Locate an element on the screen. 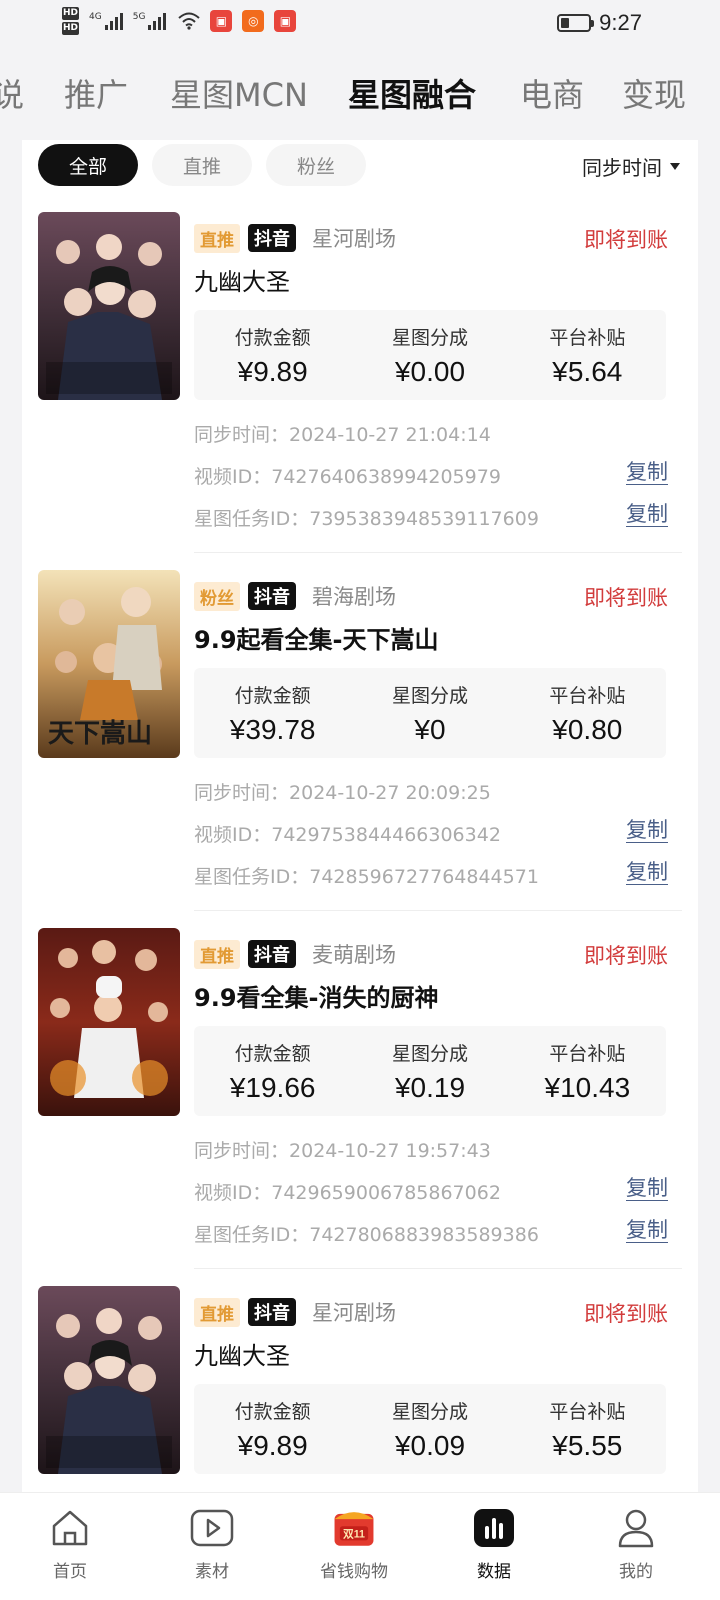 Image resolution: width=720 pixels, height=1600 pixels. status-icons-right: 9:27 is located at coordinates (599, 23).